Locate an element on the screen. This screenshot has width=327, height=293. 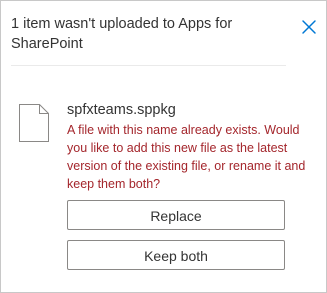
header-divider is located at coordinates (148, 65).